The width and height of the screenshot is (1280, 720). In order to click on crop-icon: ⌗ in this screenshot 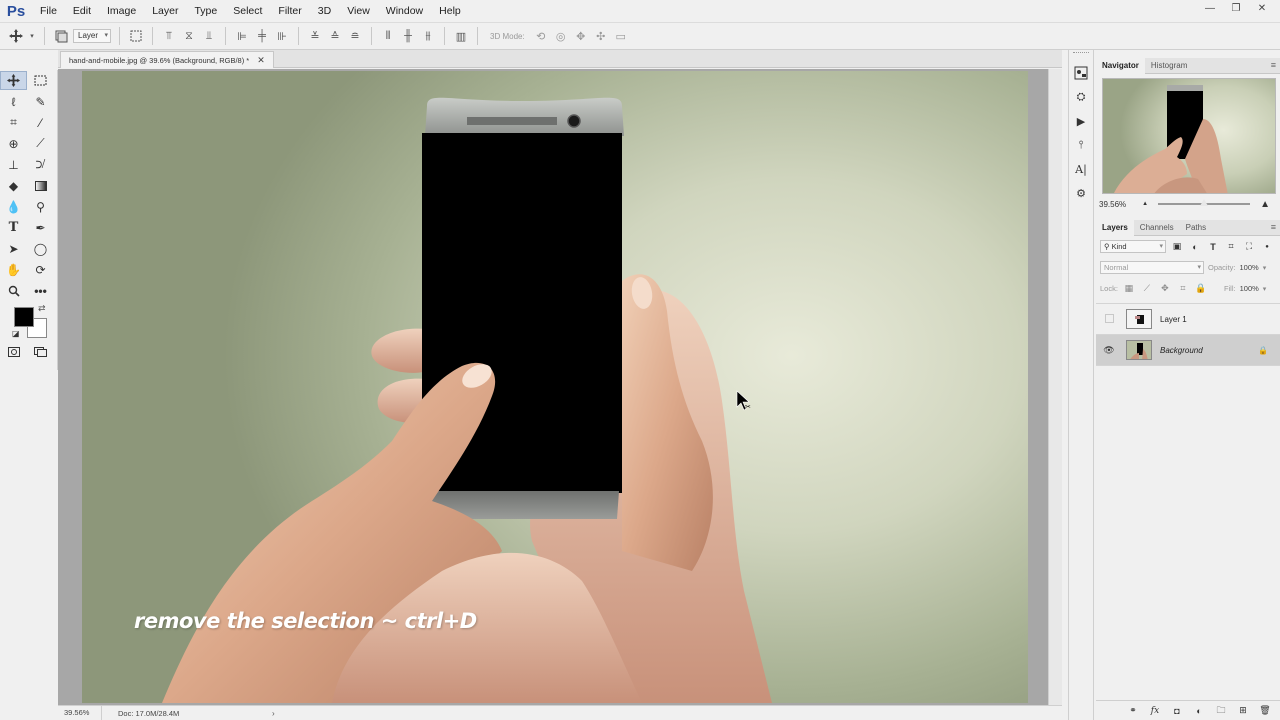, I will do `click(13, 122)`.